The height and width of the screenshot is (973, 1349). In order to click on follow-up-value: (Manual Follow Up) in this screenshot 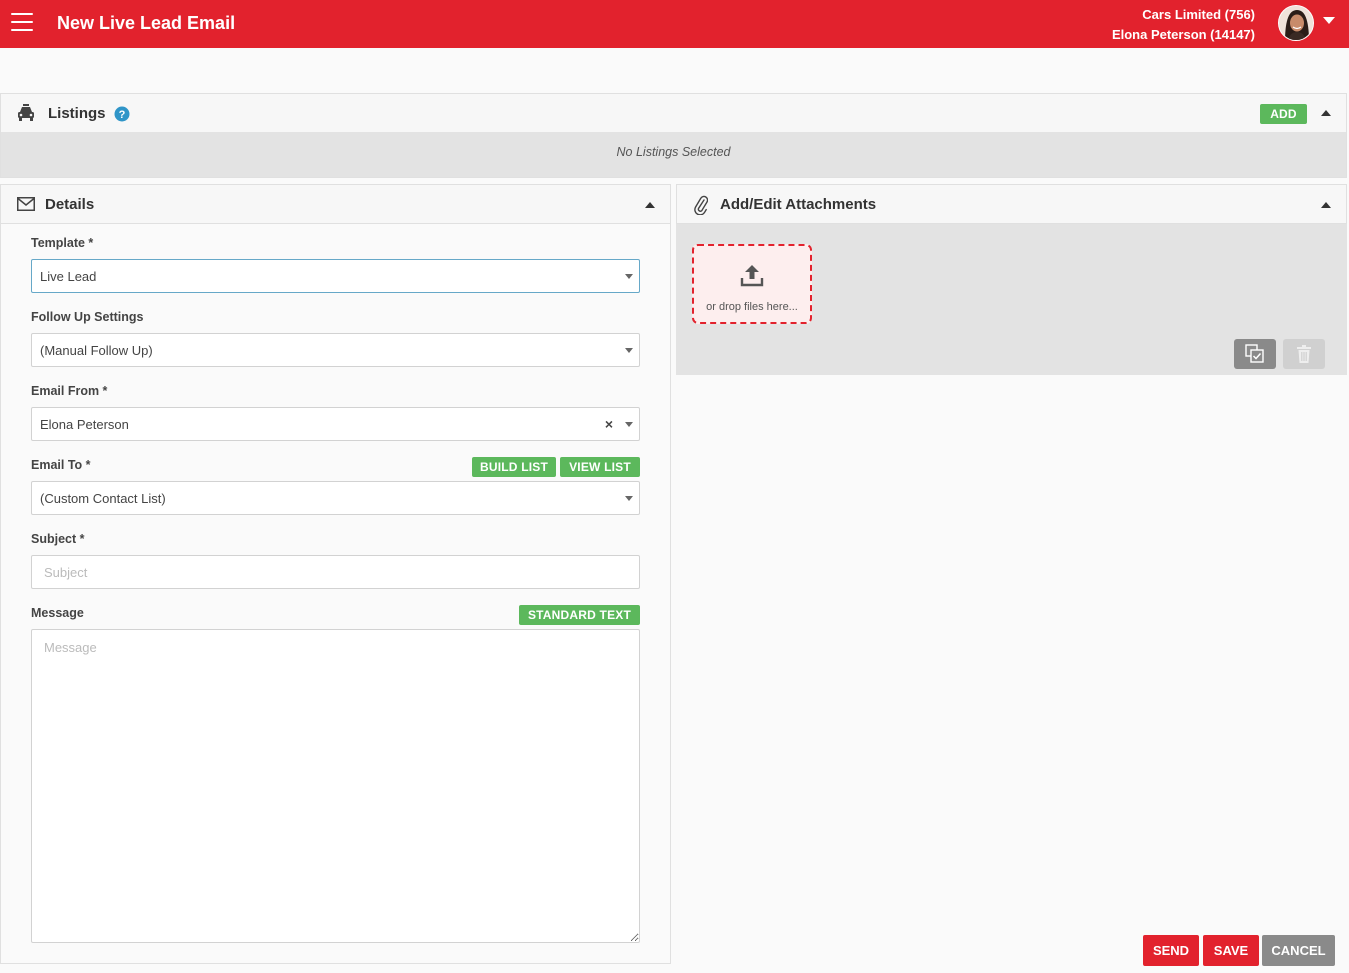, I will do `click(96, 350)`.